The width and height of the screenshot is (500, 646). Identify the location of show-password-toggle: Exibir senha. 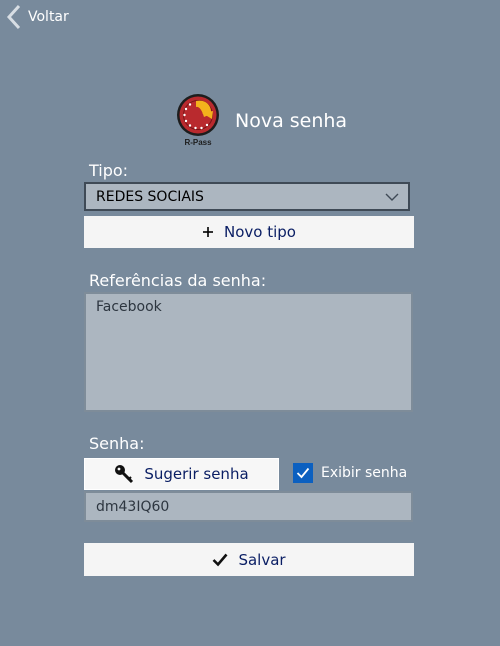
(350, 473).